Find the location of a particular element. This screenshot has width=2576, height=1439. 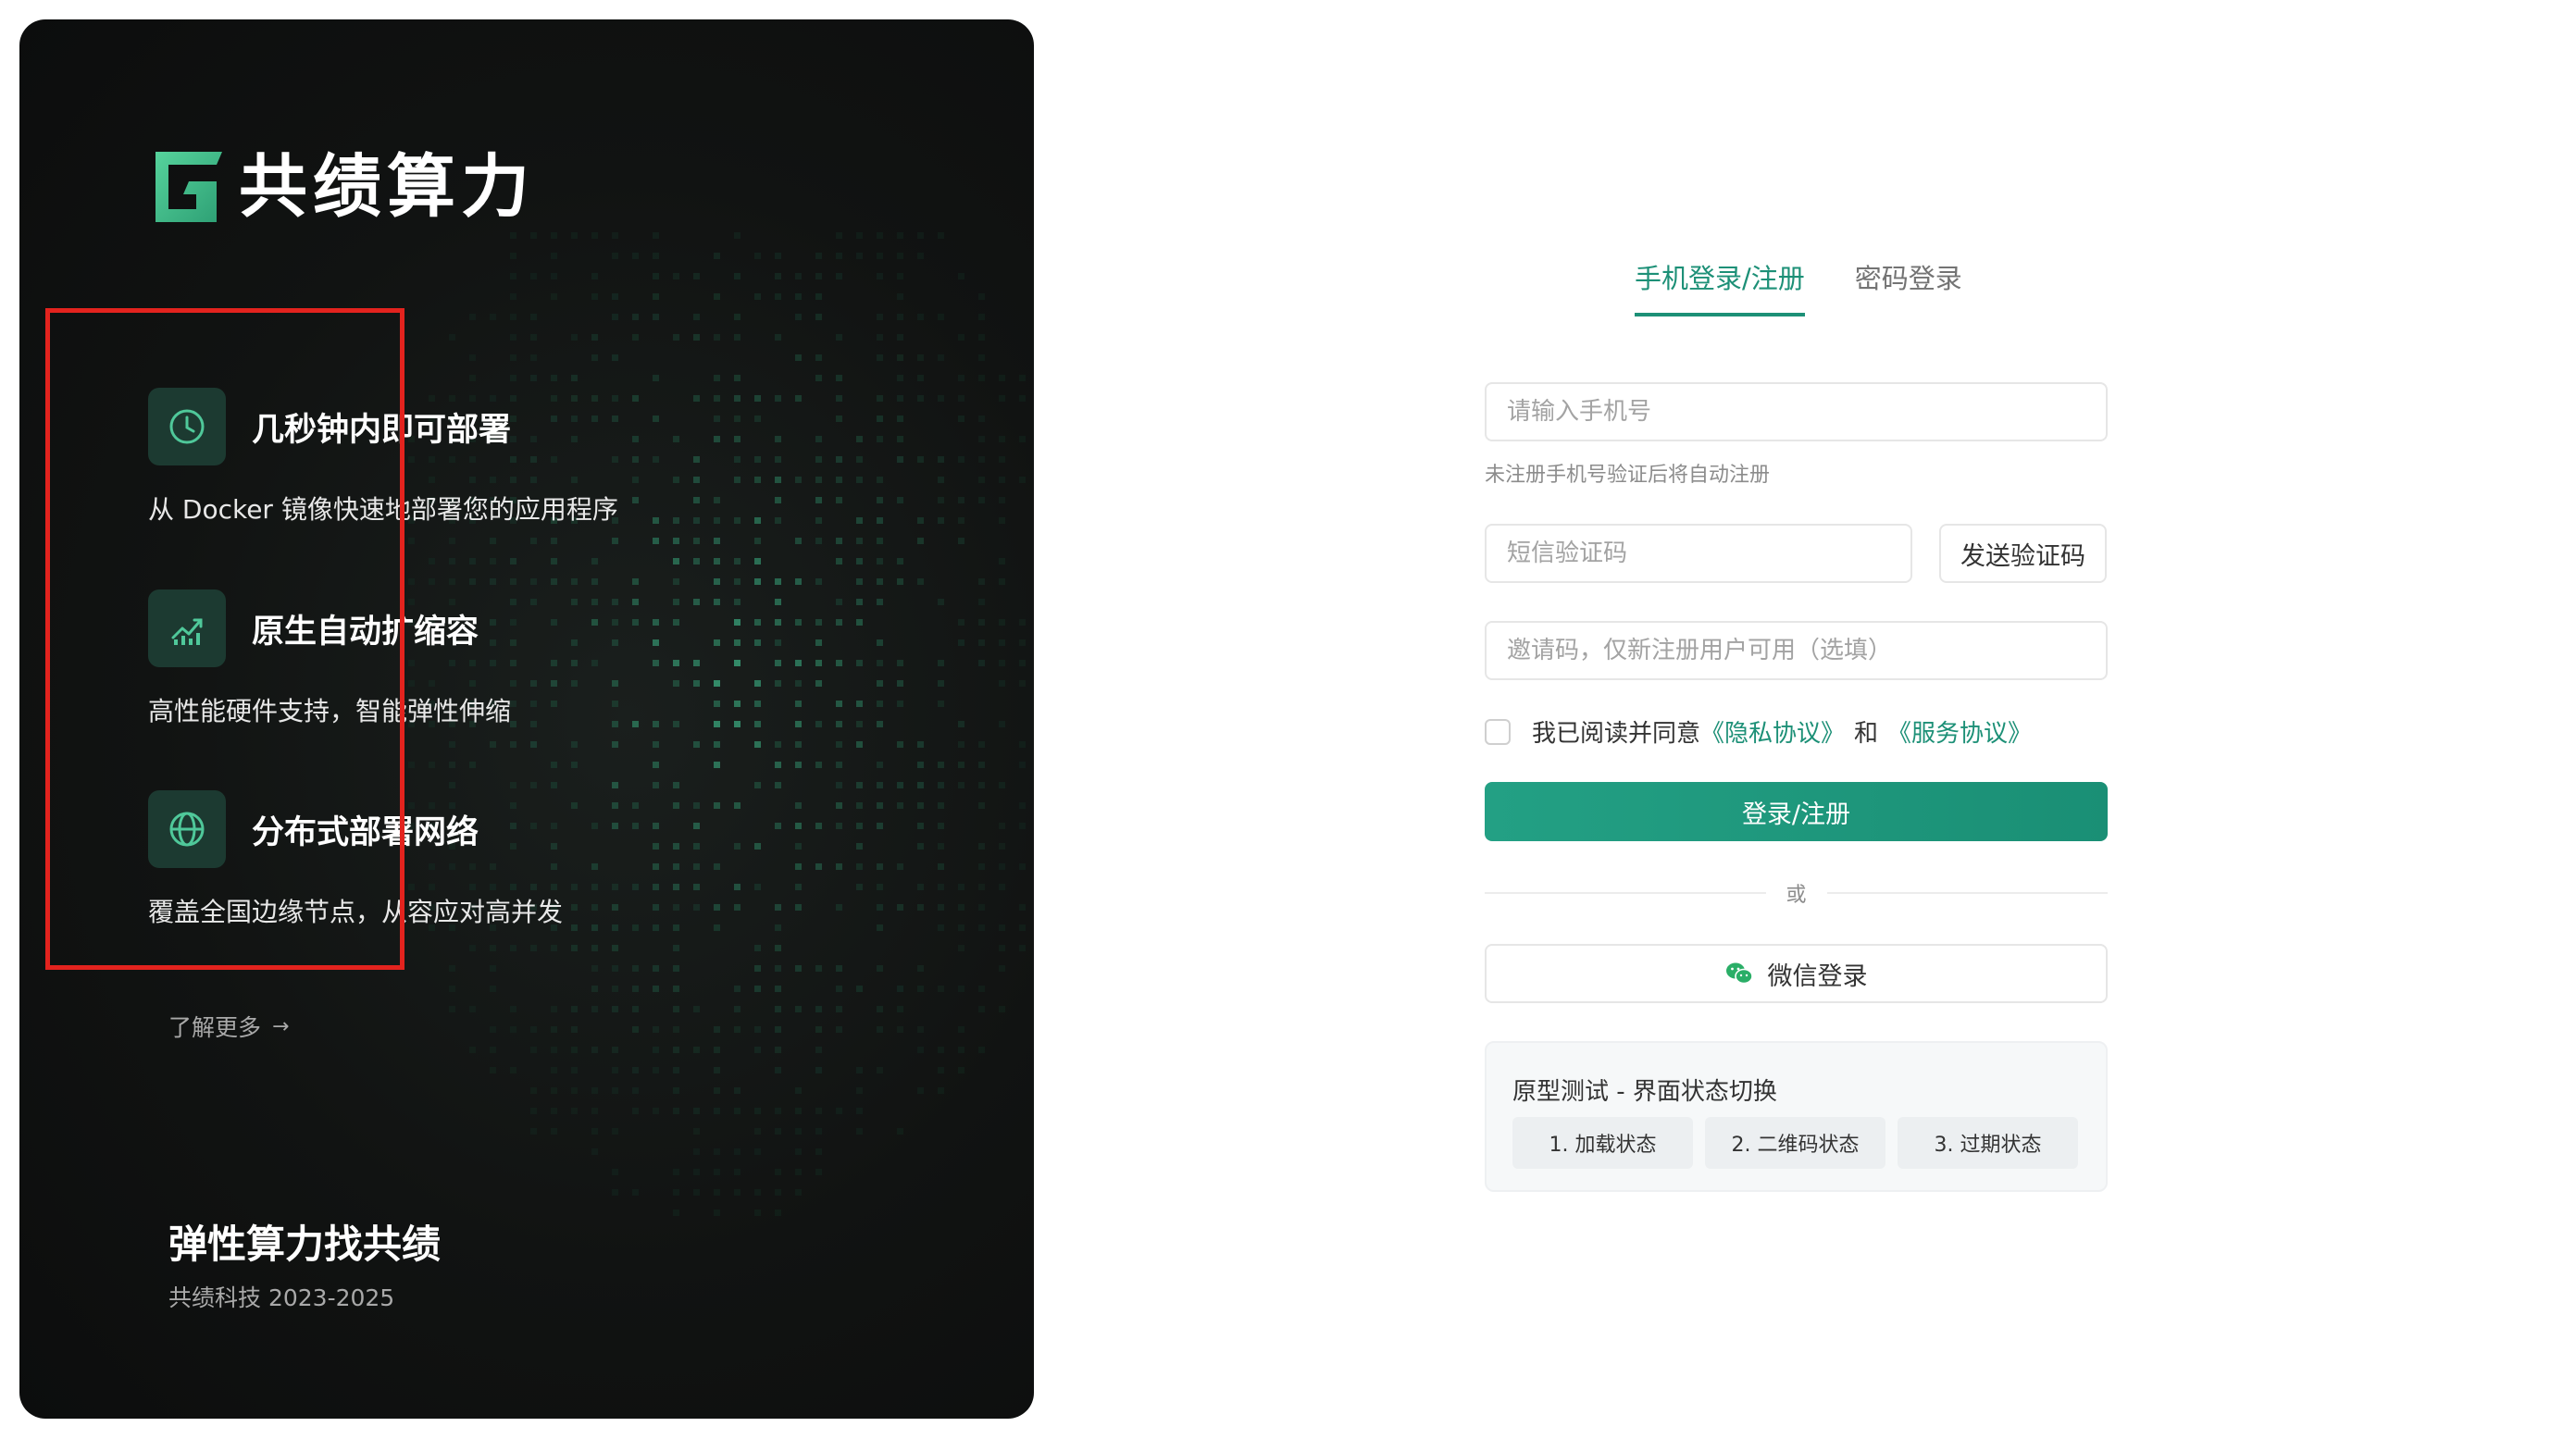

privacy-policy-link: 《隐私协议》 is located at coordinates (1772, 731).